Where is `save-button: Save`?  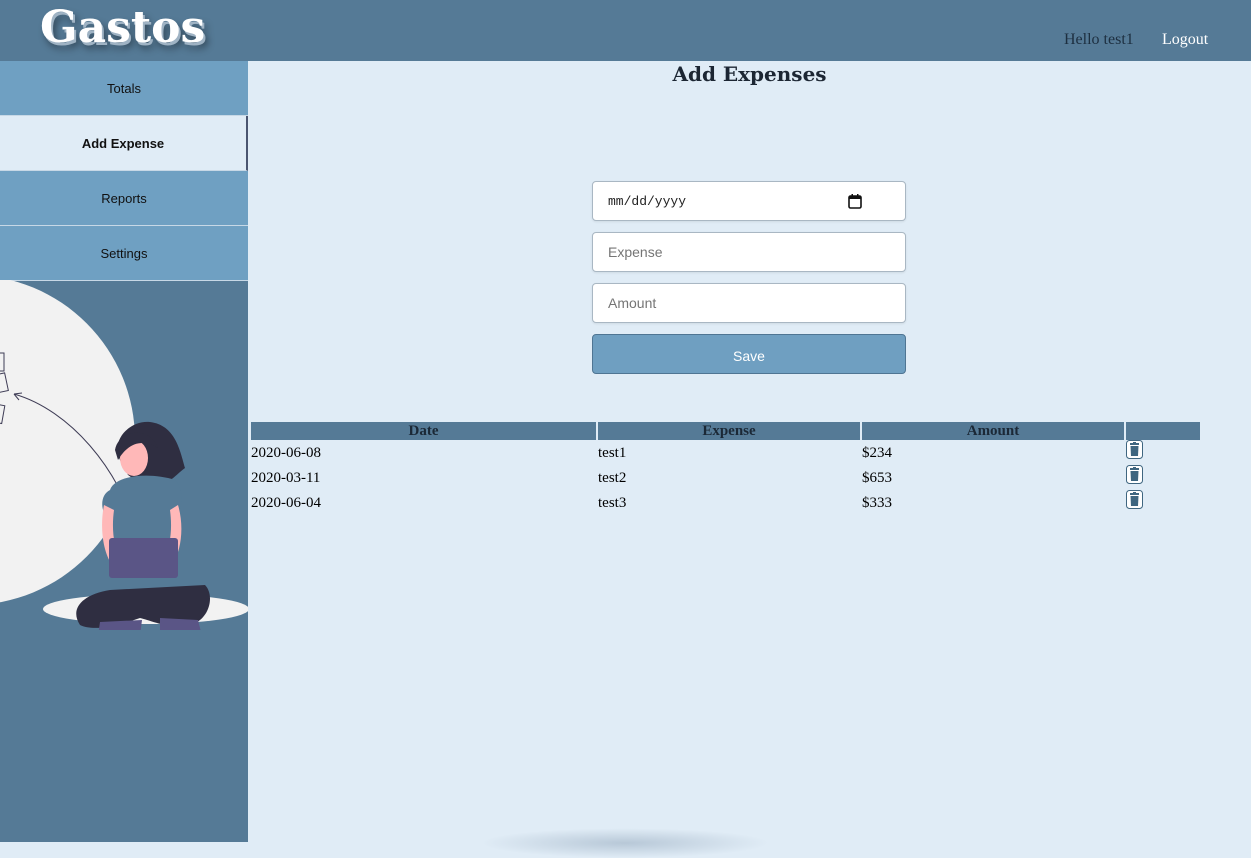
save-button: Save is located at coordinates (749, 354).